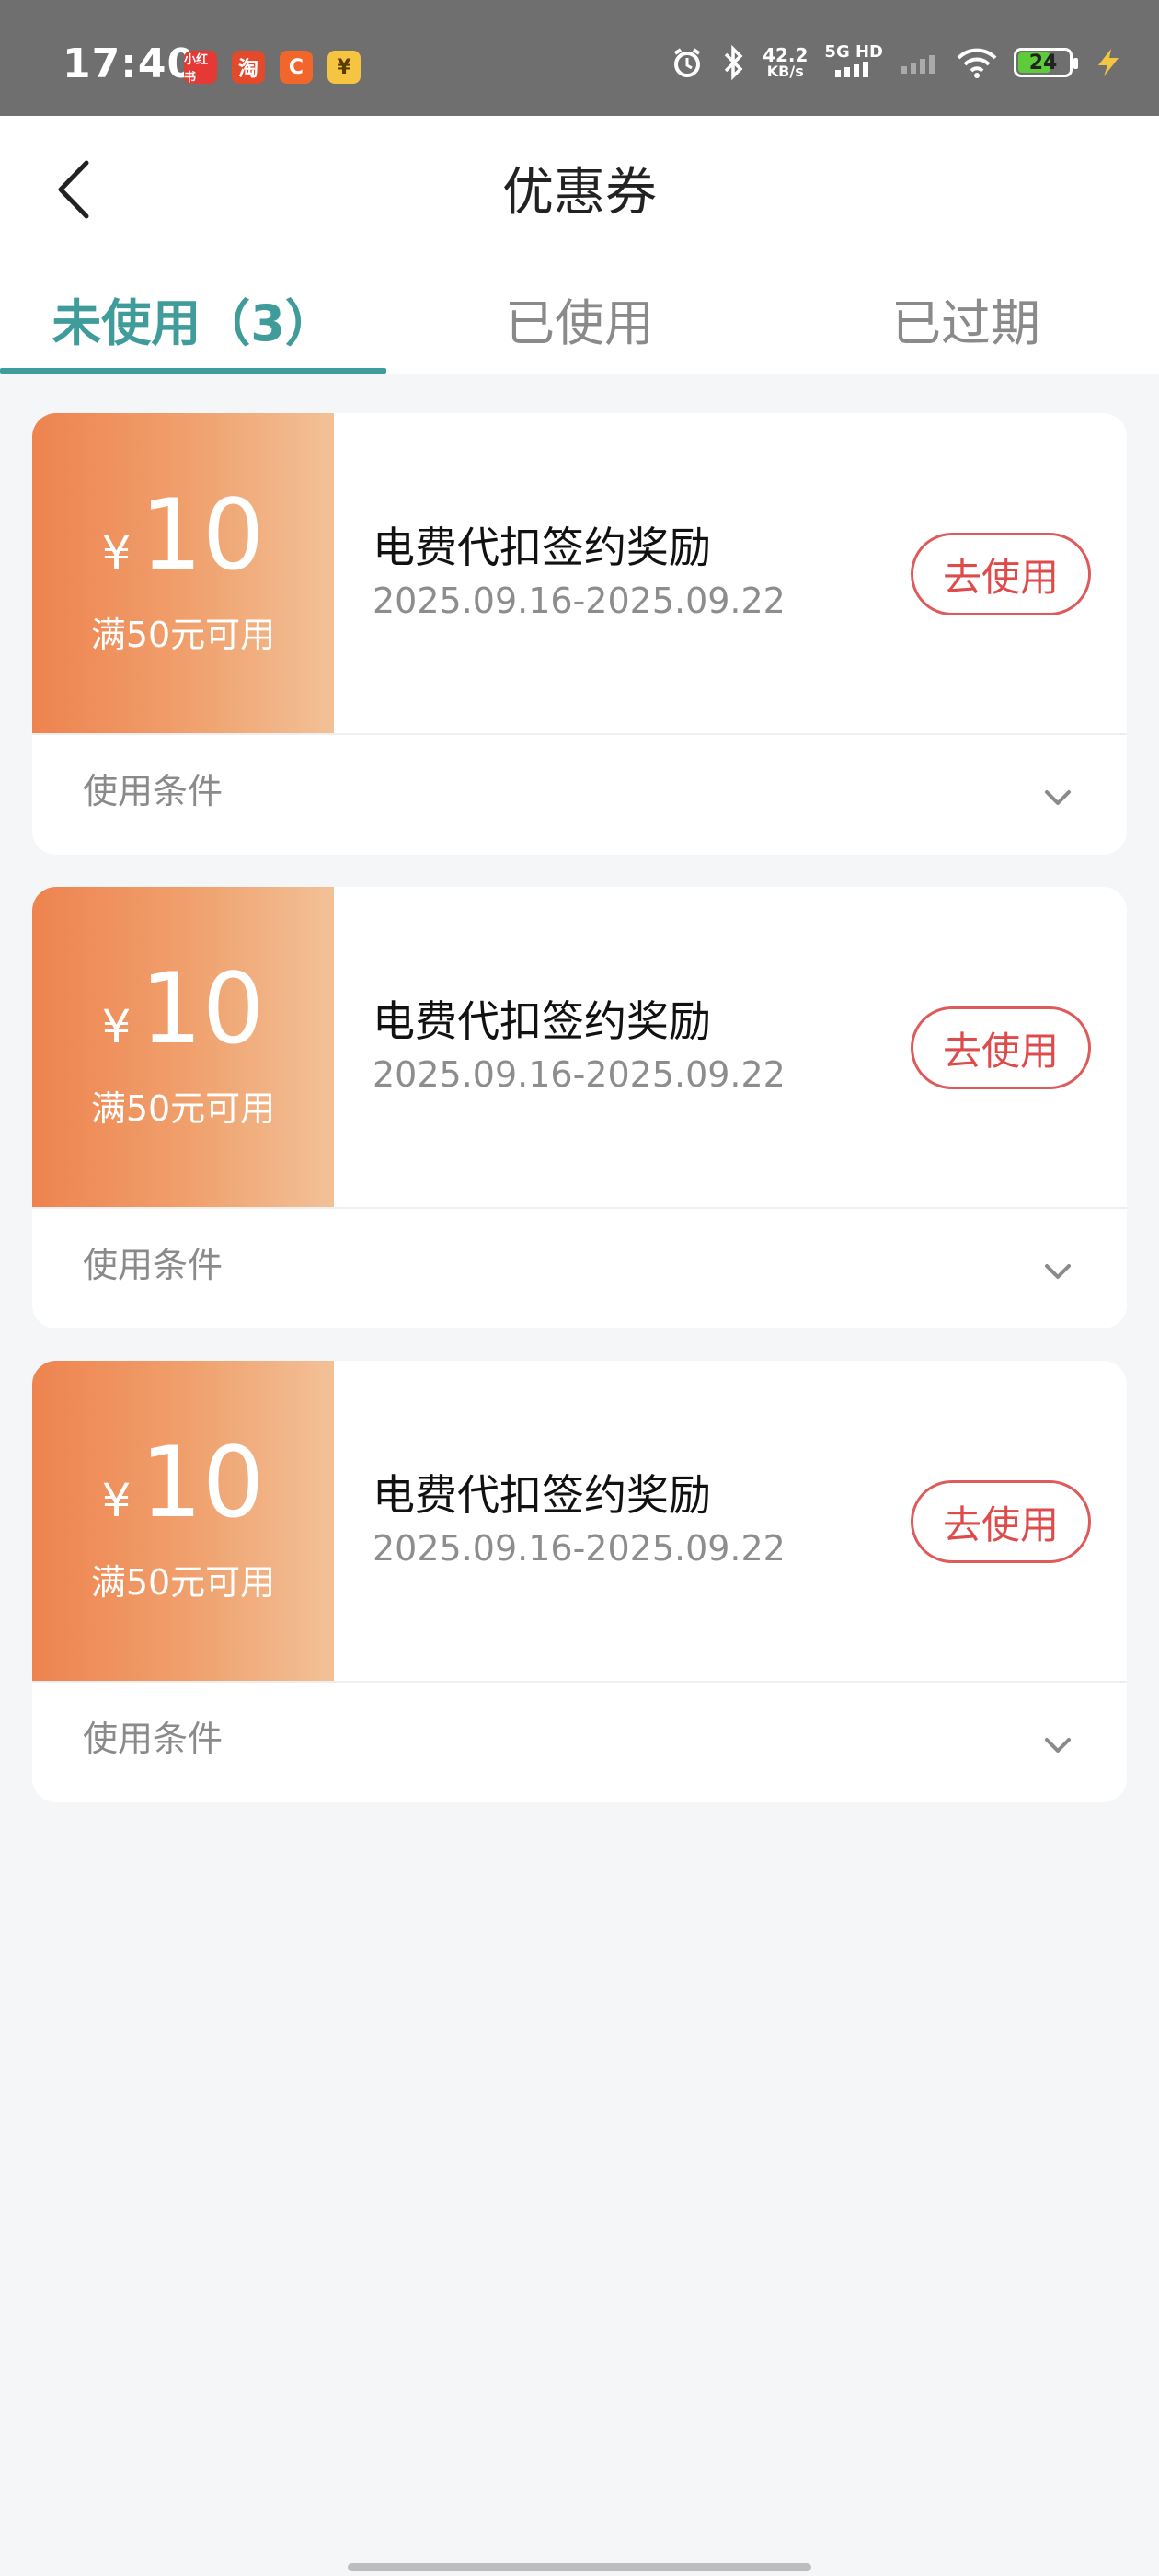 The width and height of the screenshot is (1159, 2576). I want to click on status-time: 17:40, so click(130, 63).